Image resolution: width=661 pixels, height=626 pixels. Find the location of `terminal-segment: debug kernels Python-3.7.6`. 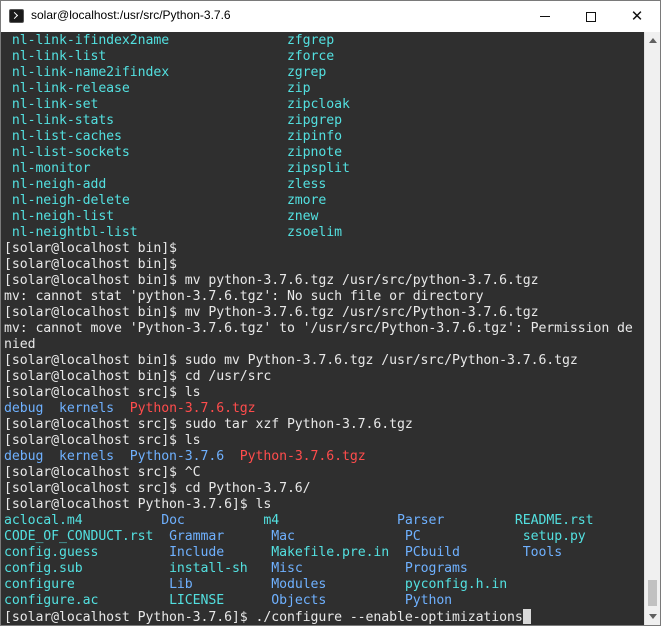

terminal-segment: debug kernels Python-3.7.6 is located at coordinates (122, 456).